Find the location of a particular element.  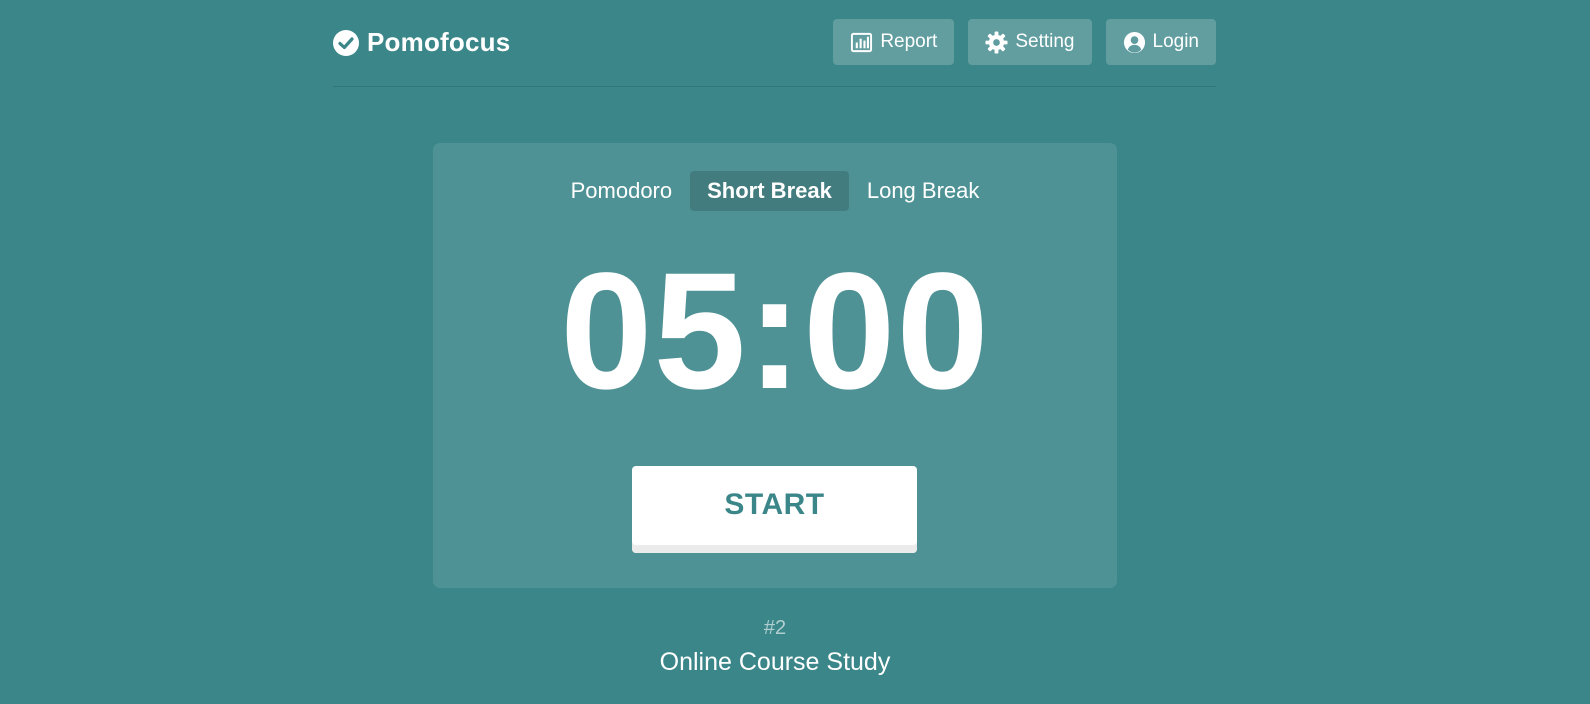

start-button: START is located at coordinates (774, 509).